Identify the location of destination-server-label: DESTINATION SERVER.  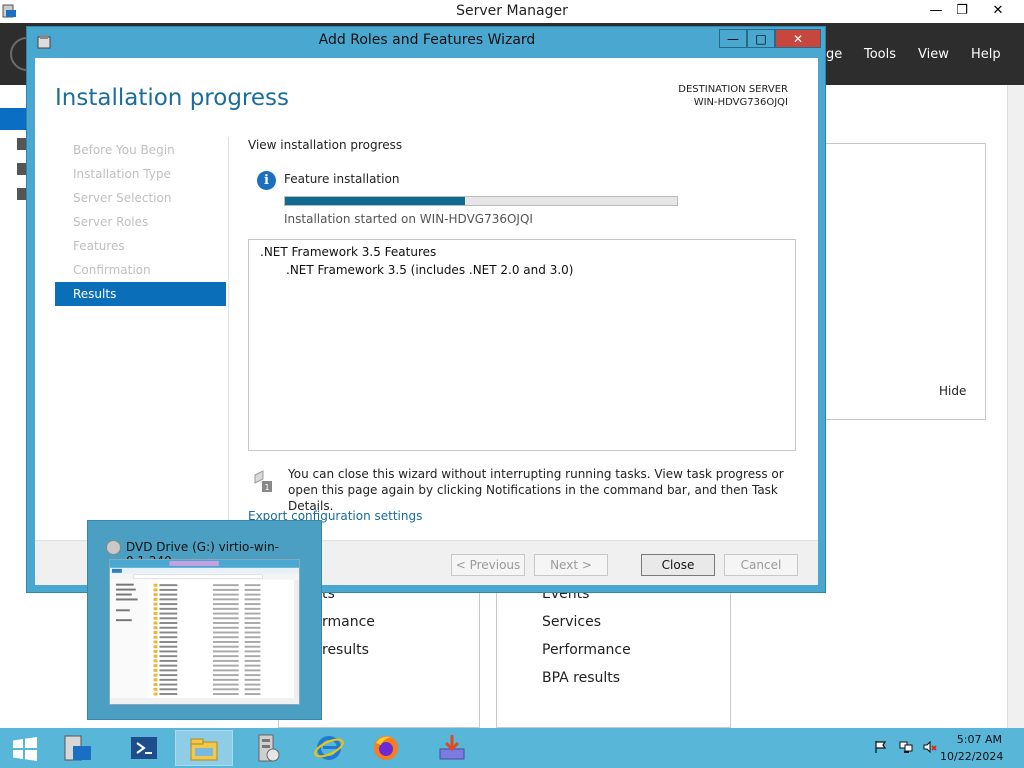
(733, 89).